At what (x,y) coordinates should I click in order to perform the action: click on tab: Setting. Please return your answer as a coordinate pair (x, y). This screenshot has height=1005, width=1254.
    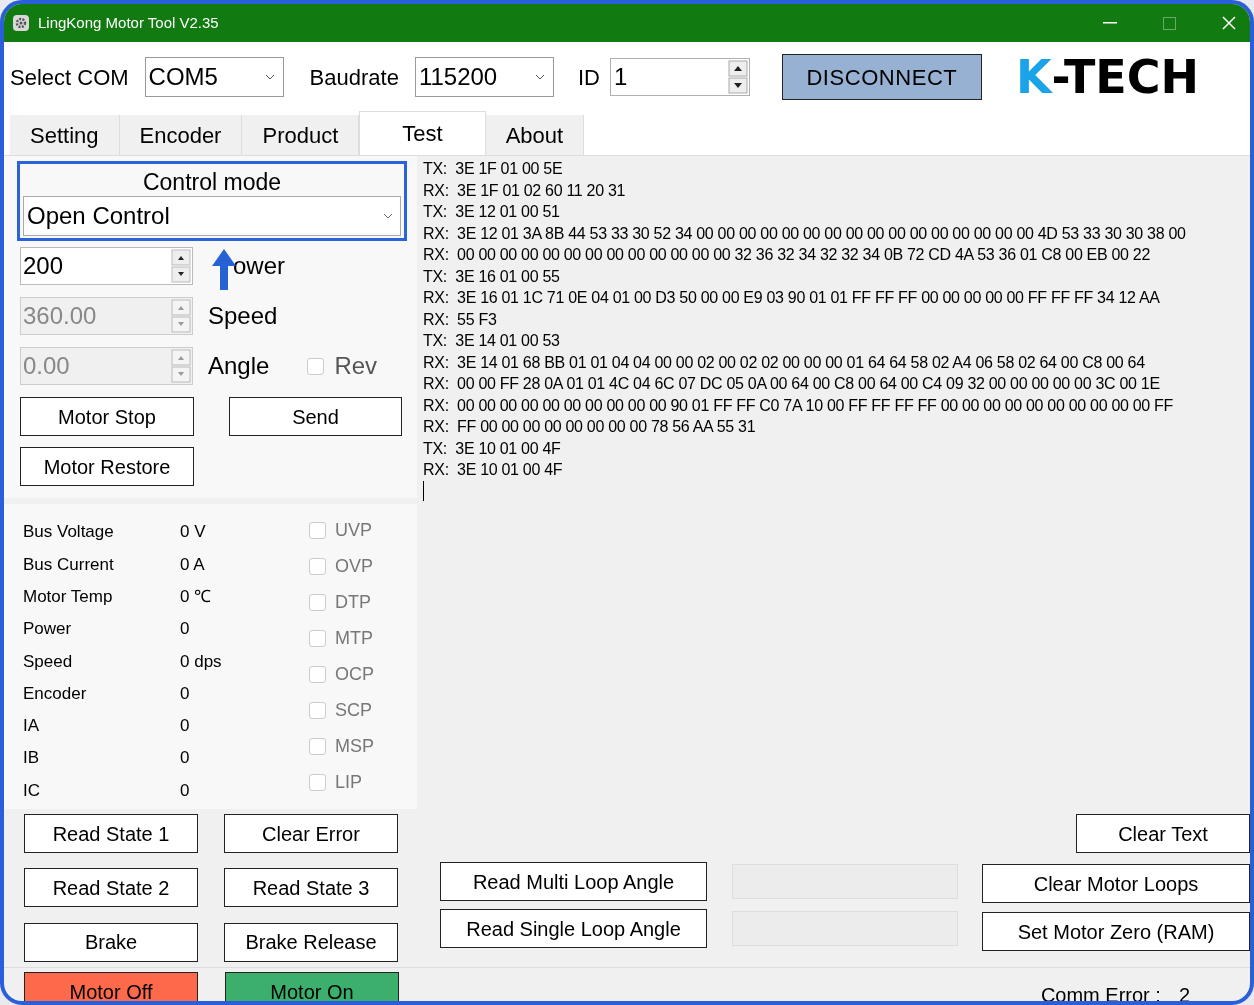
    Looking at the image, I should click on (65, 135).